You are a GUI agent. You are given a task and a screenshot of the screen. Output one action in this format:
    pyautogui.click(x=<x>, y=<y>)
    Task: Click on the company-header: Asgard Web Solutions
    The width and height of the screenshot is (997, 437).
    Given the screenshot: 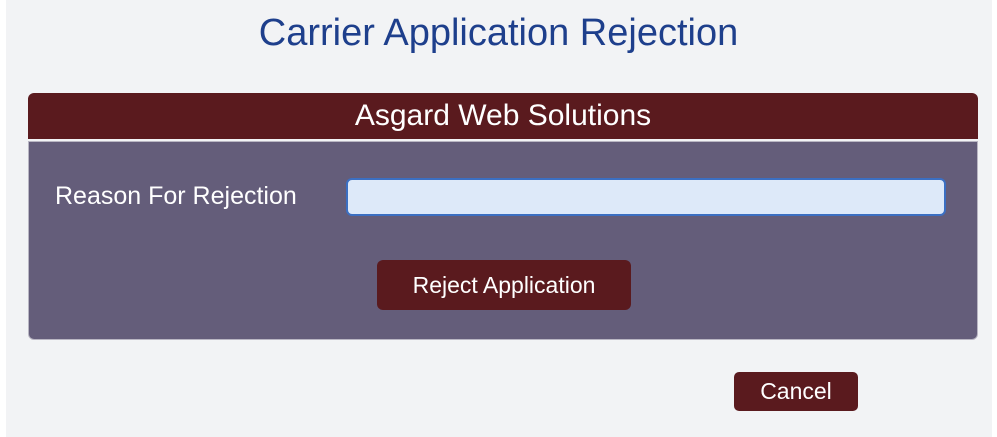 What is the action you would take?
    pyautogui.click(x=503, y=116)
    